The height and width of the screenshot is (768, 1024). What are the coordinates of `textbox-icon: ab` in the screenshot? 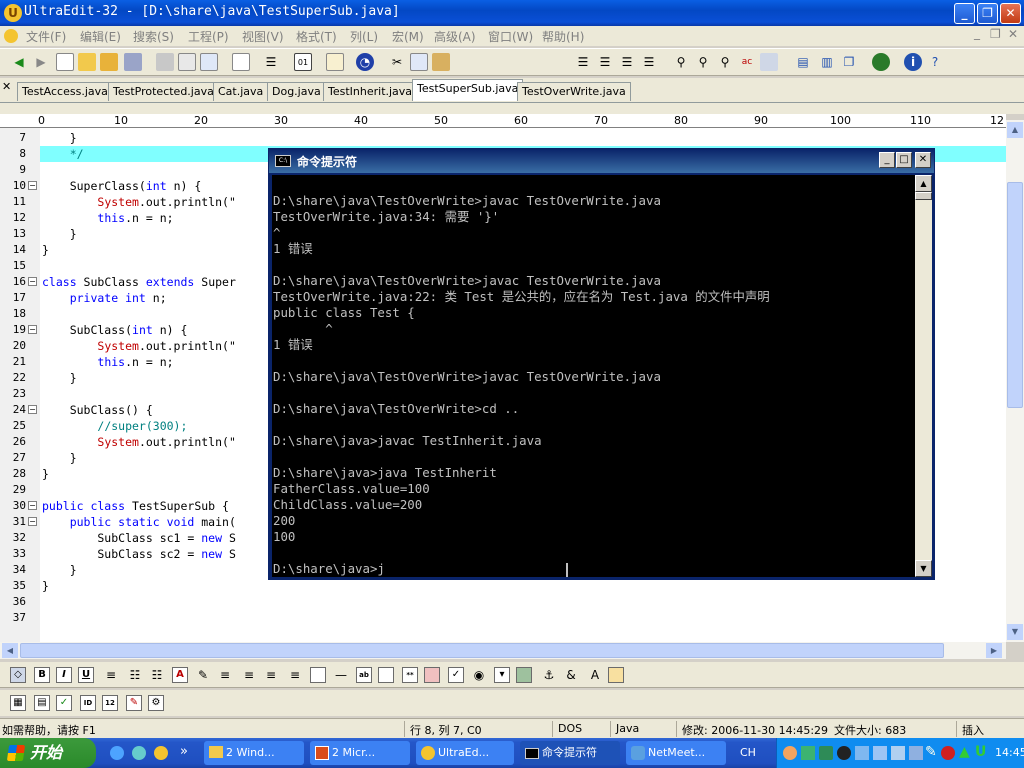 It's located at (364, 675).